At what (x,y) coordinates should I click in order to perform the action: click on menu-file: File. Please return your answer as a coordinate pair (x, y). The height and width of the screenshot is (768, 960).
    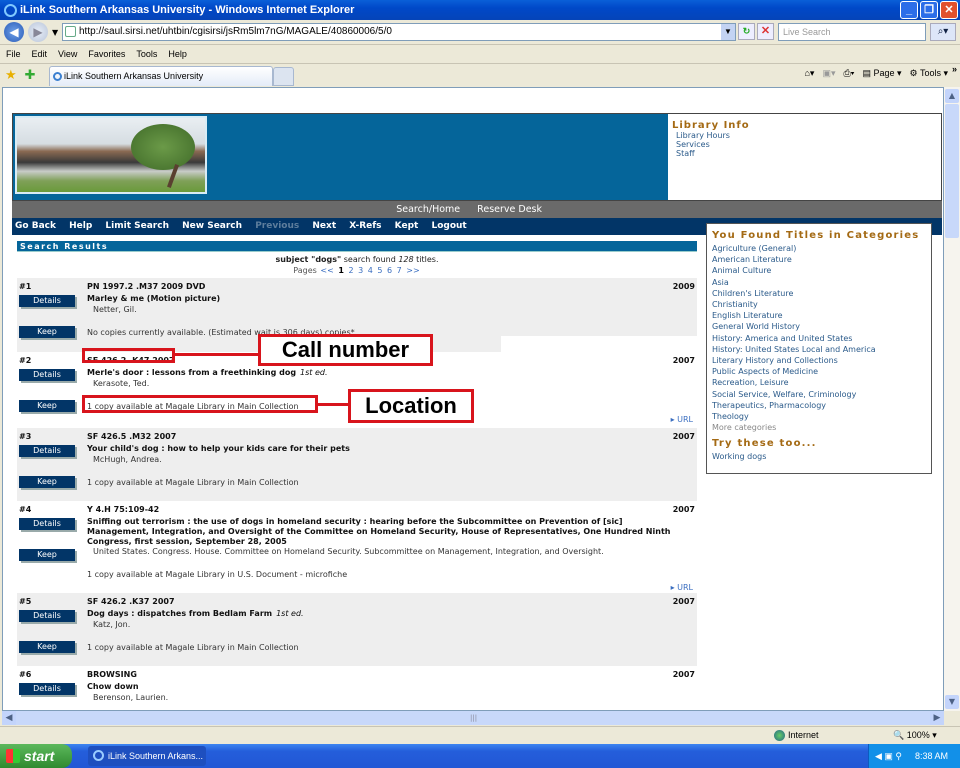
    Looking at the image, I should click on (13, 54).